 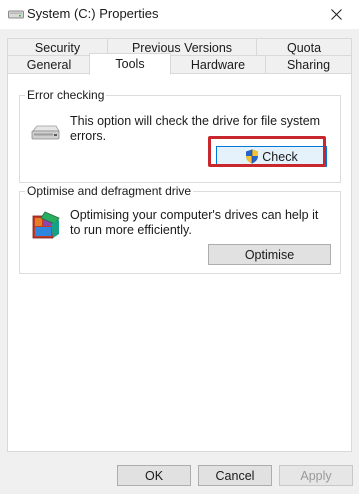 What do you see at coordinates (179, 14) in the screenshot?
I see `title-bar: System (C:) Properties` at bounding box center [179, 14].